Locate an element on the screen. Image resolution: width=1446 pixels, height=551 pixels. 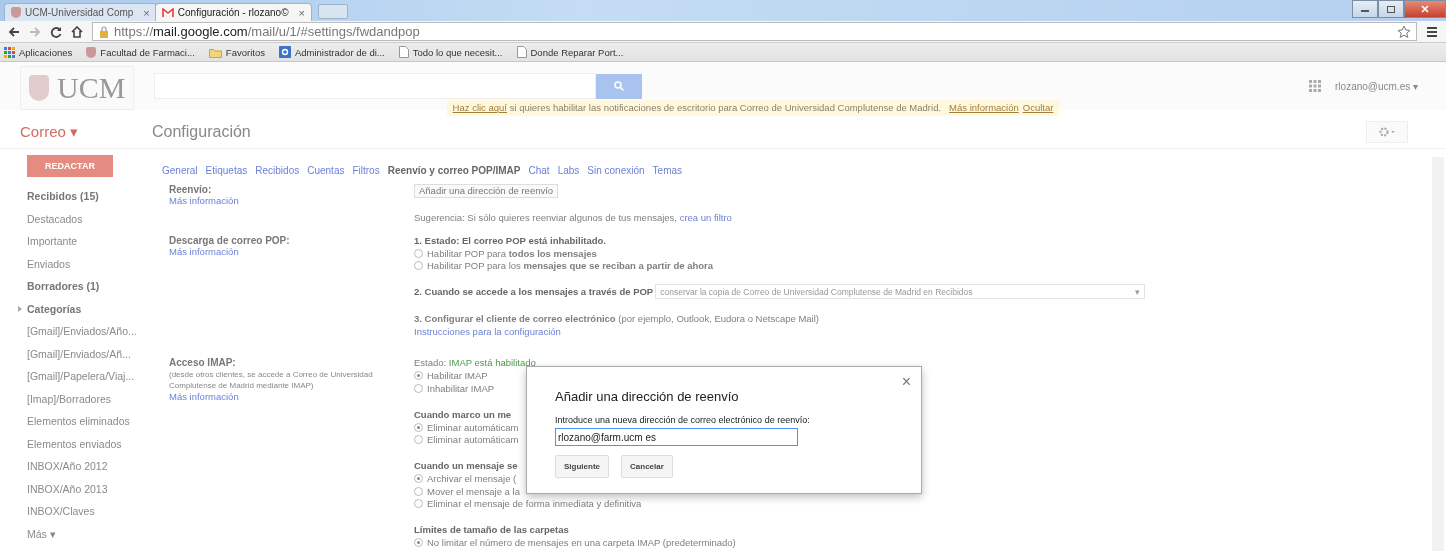
instruction-text: Sugerencia: Si sólo quieres reenviar algunos de tus mensajes, is located at coordinates (546, 217).